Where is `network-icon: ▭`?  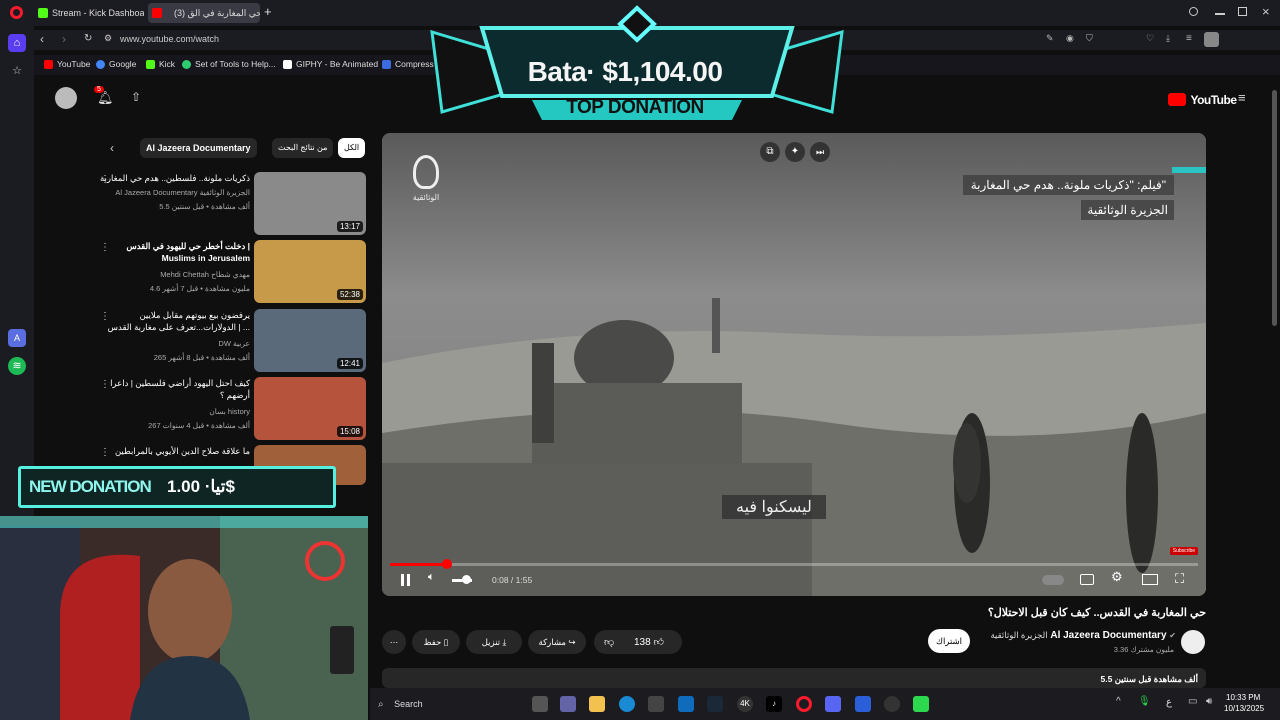 network-icon: ▭ is located at coordinates (1192, 701).